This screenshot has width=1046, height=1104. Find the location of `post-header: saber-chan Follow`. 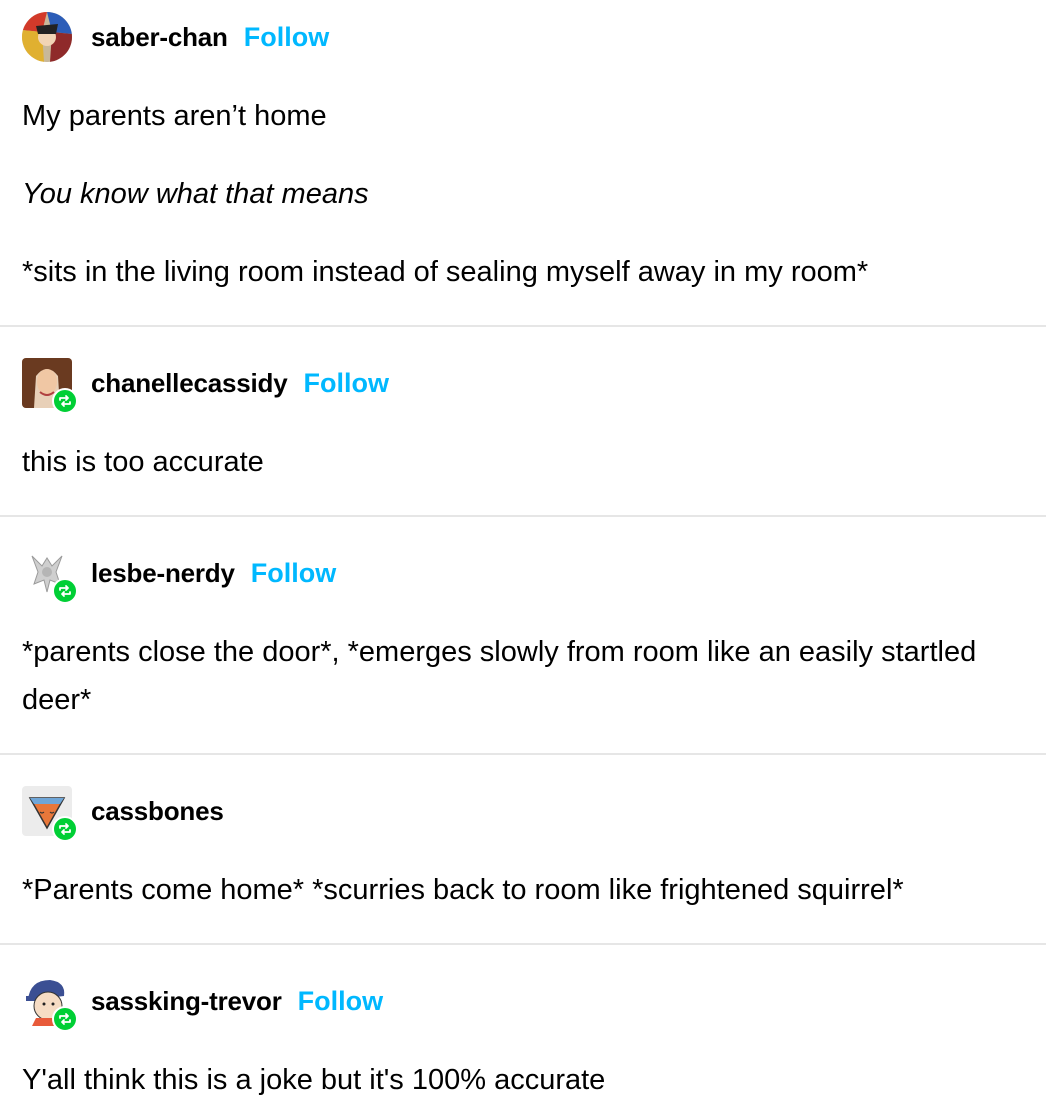

post-header: saber-chan Follow is located at coordinates (175, 37).